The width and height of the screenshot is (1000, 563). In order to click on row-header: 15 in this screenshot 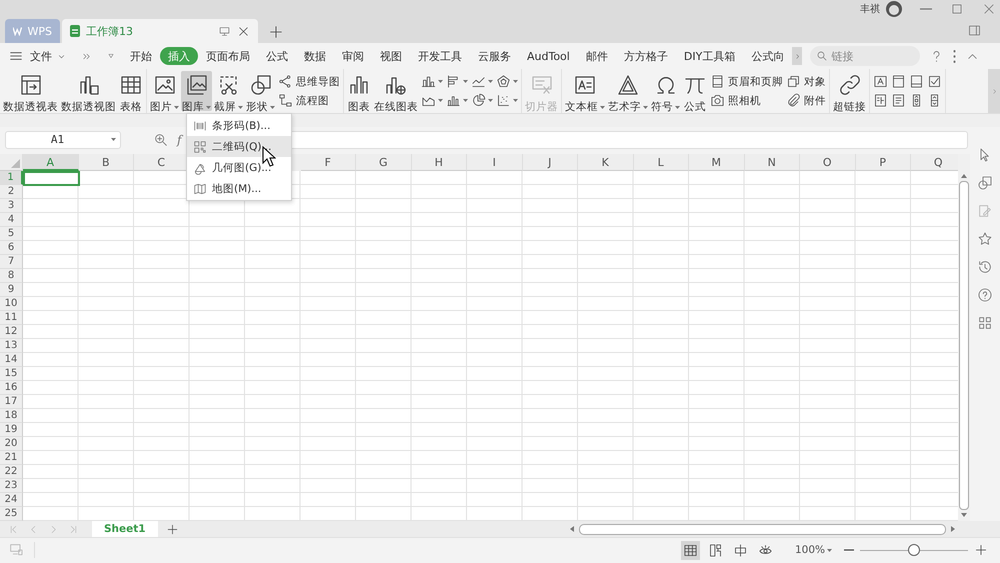, I will do `click(11, 374)`.